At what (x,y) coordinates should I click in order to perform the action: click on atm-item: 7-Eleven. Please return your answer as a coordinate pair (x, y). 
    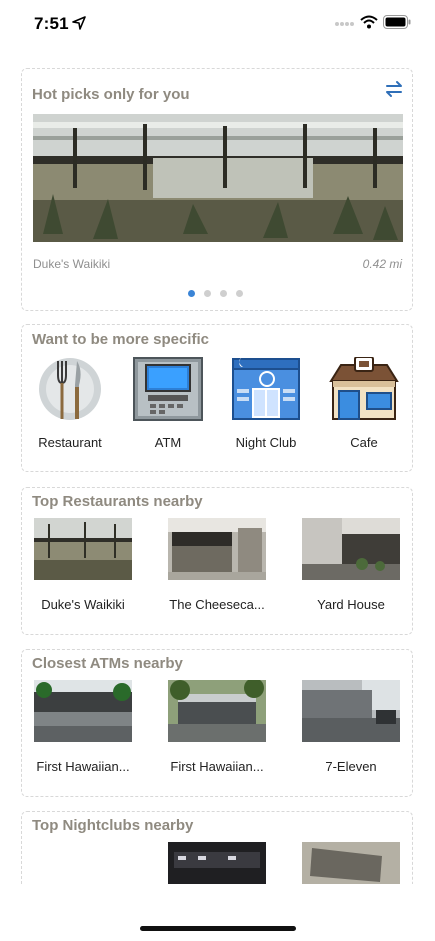
    Looking at the image, I should click on (351, 727).